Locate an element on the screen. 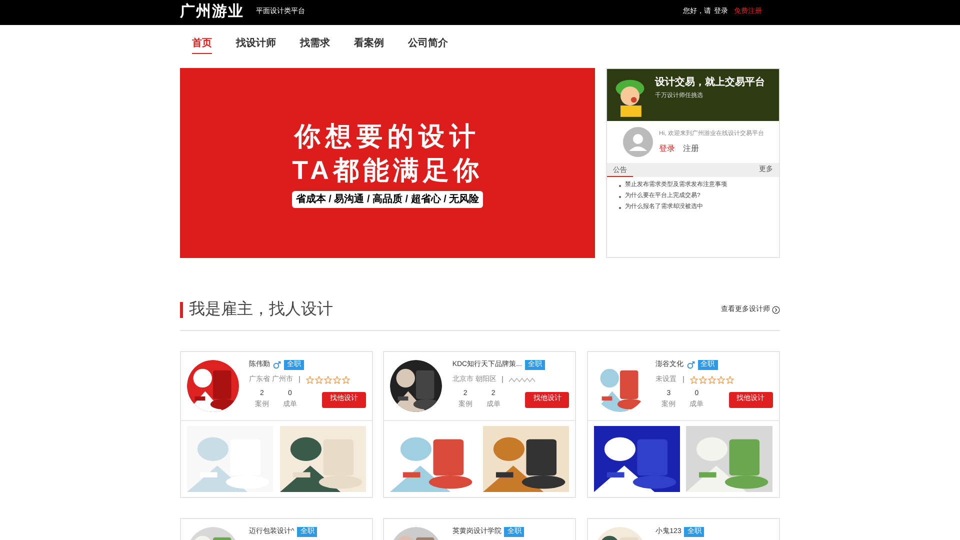 The image size is (960, 540). wave-icon is located at coordinates (522, 379).